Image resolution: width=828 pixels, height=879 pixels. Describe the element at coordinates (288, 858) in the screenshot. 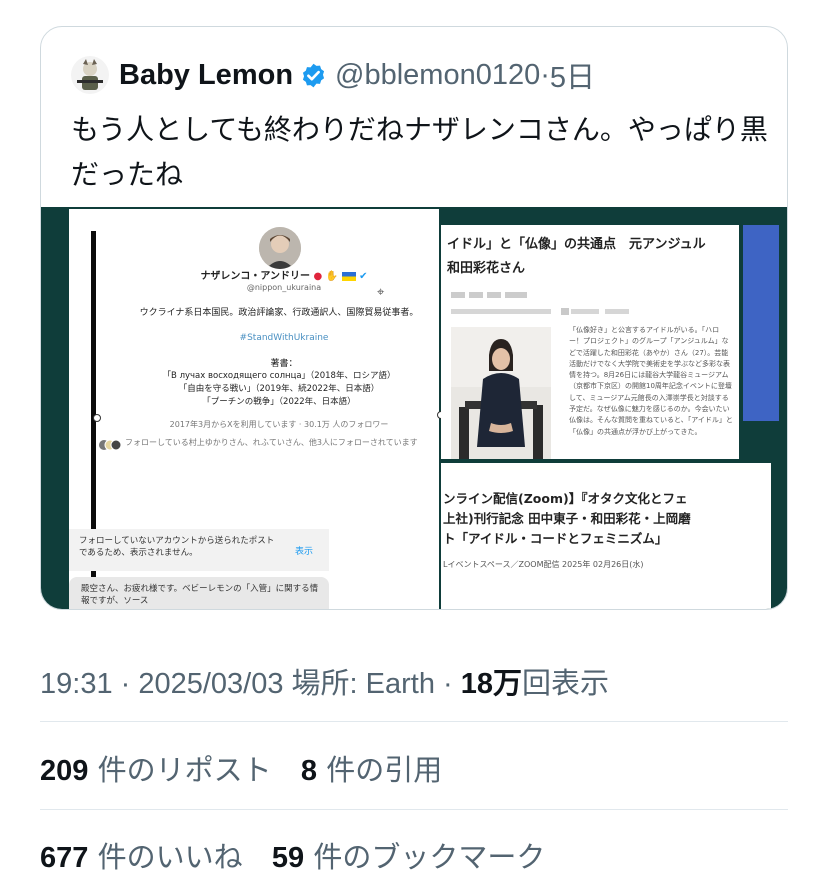

I see `bookmarks-count: 59` at that location.